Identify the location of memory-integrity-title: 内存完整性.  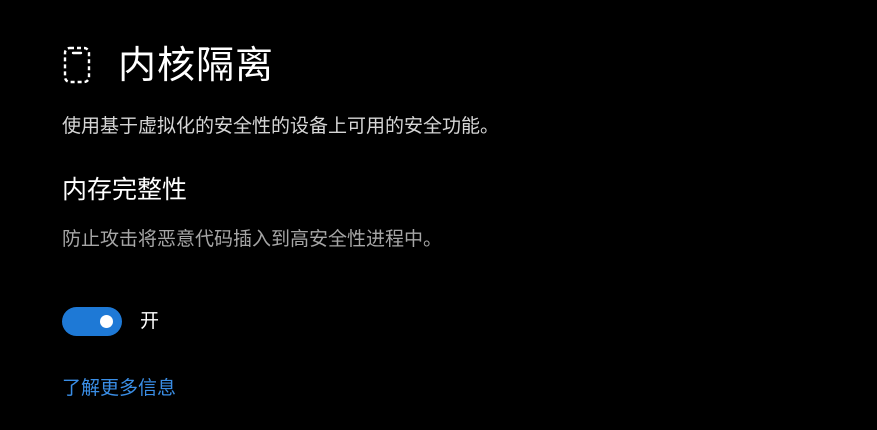
(125, 189).